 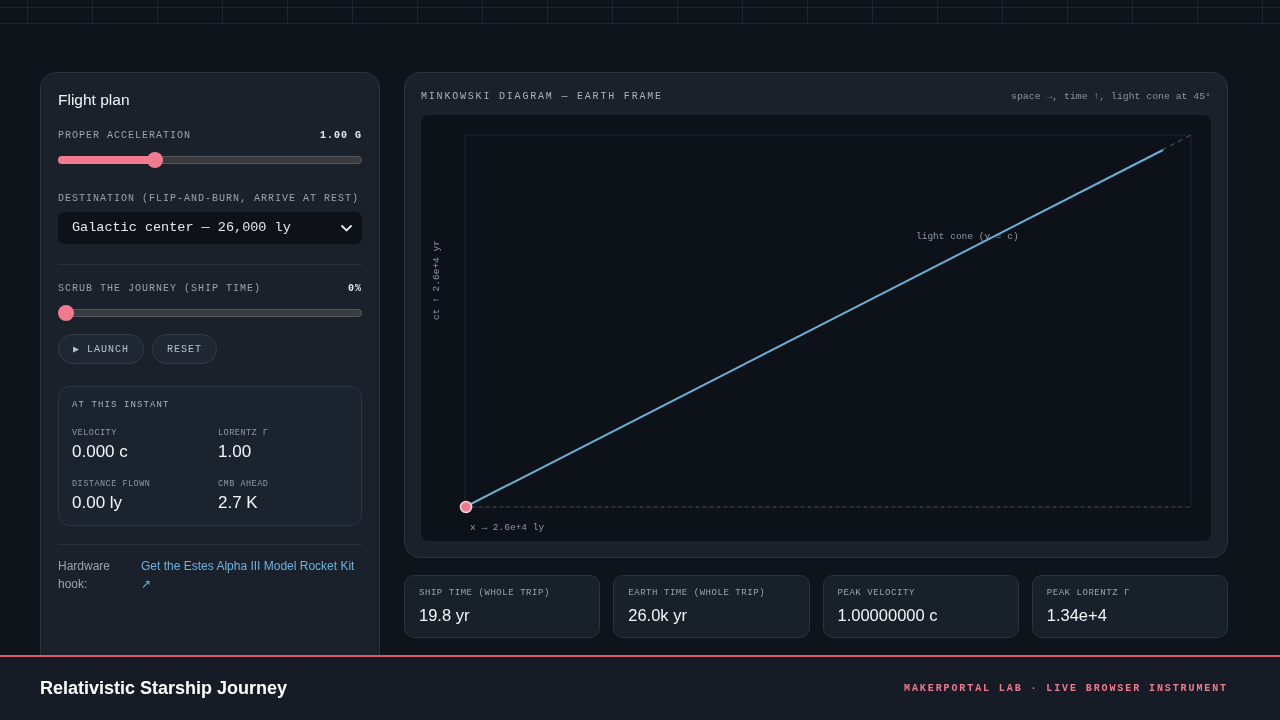 What do you see at coordinates (95, 433) in the screenshot?
I see `readout-label: VELOCITY` at bounding box center [95, 433].